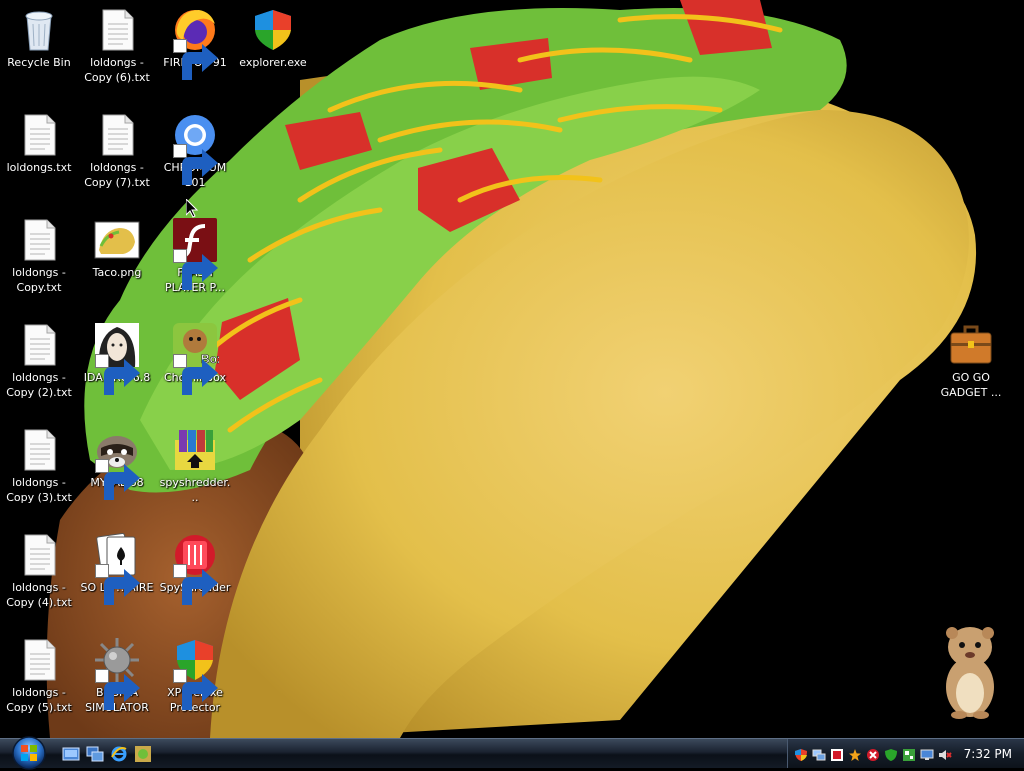 The width and height of the screenshot is (1024, 771). I want to click on desktop-icon-label: loldongs - Copy (4).txt, so click(39, 595).